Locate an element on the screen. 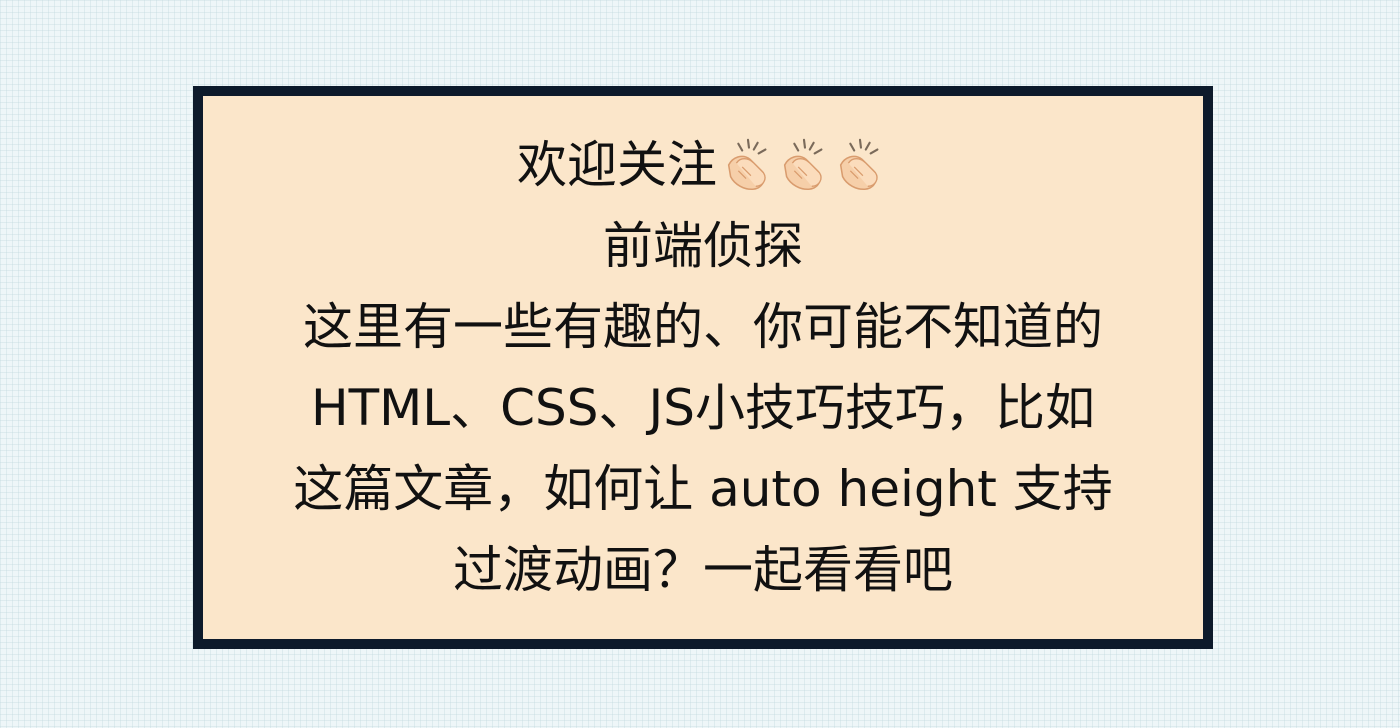 This screenshot has height=728, width=1400. description-line-3: 这篇文章，如何让 auto height 支持 is located at coordinates (703, 488).